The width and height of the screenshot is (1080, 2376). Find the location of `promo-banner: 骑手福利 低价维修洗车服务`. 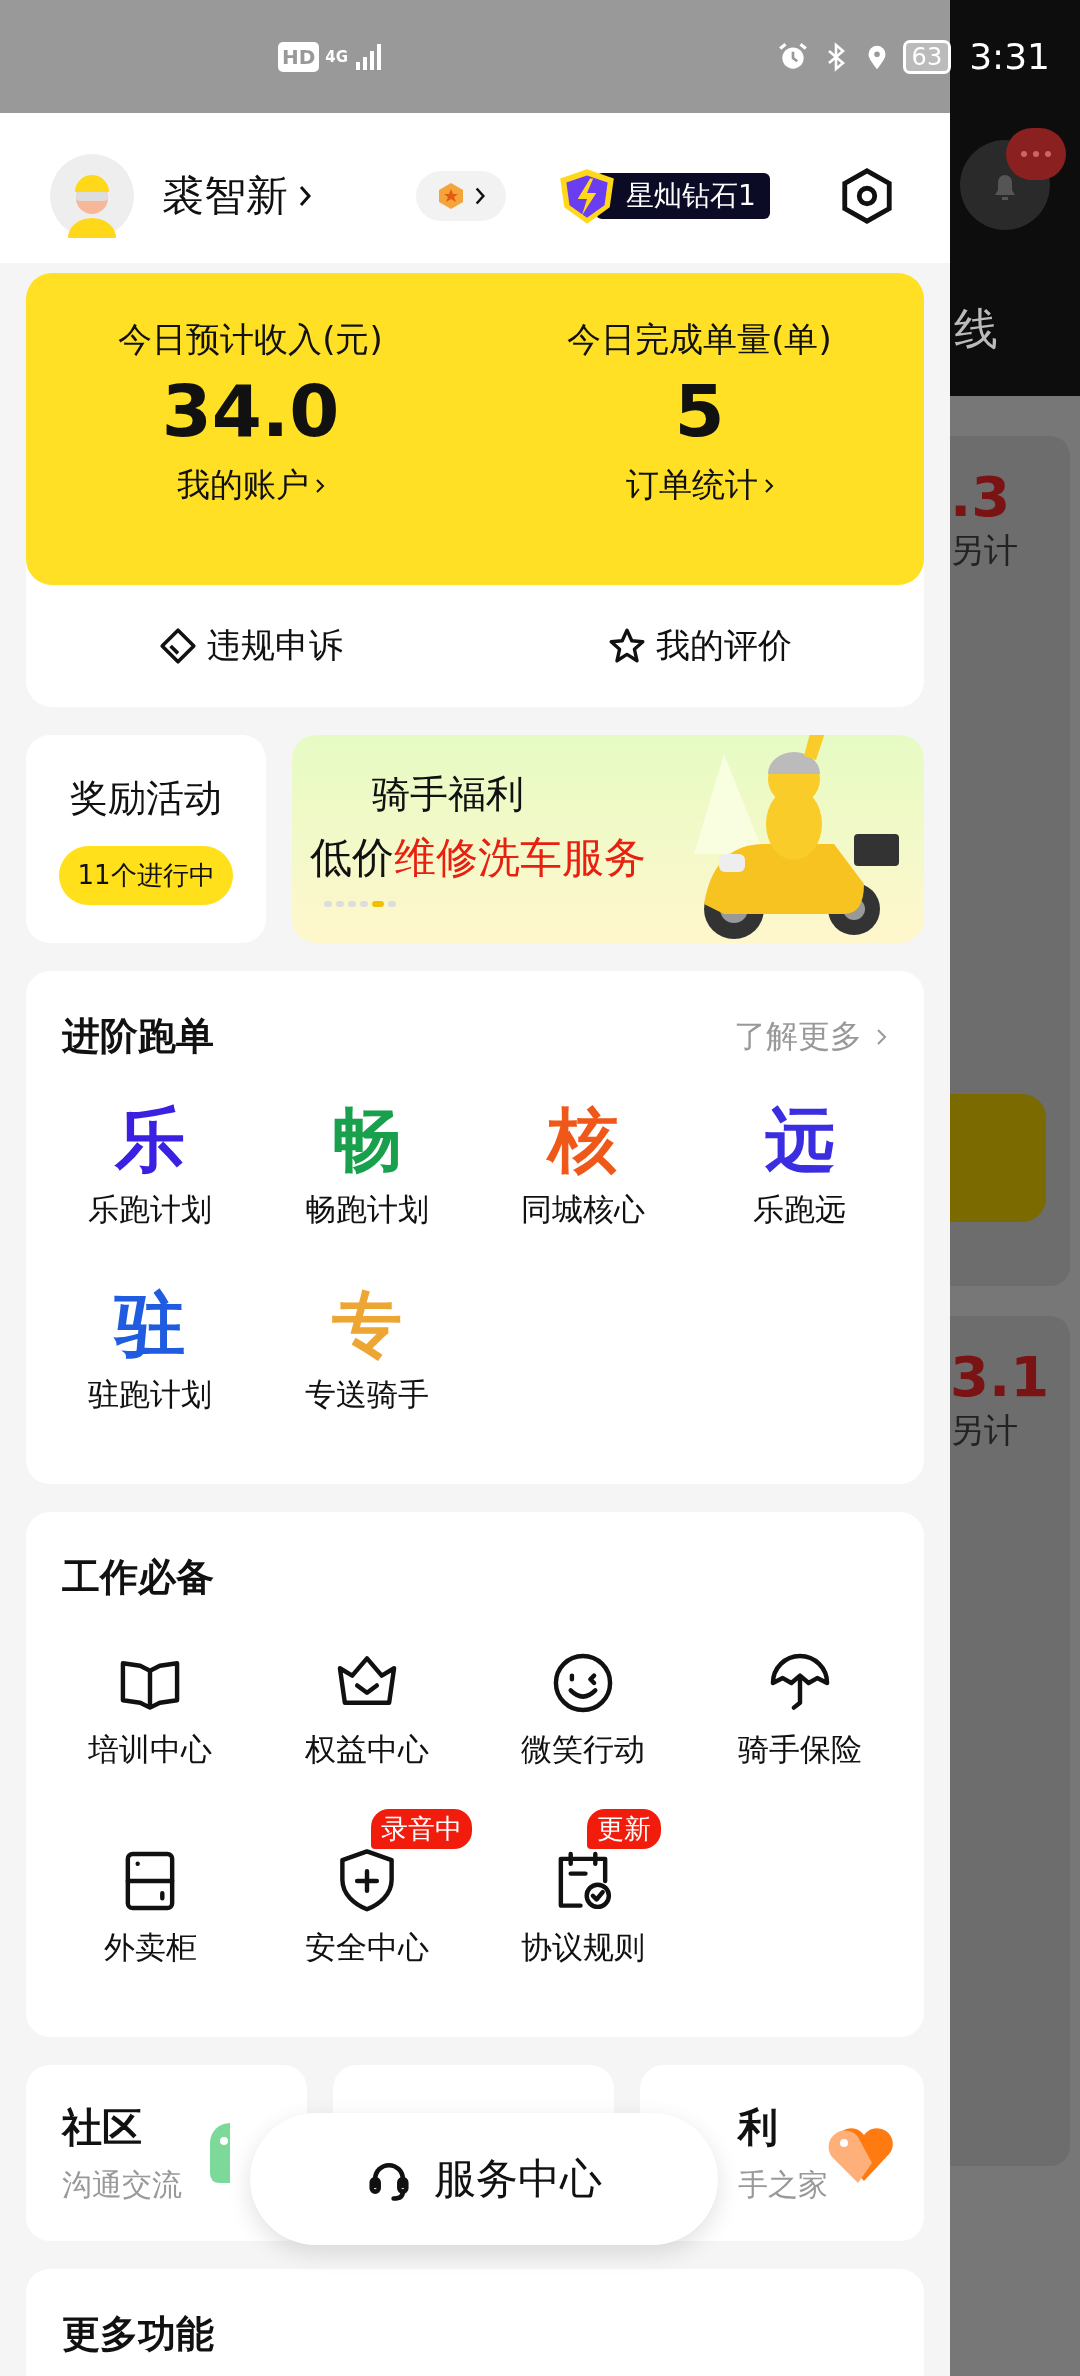

promo-banner: 骑手福利 低价维修洗车服务 is located at coordinates (608, 839).